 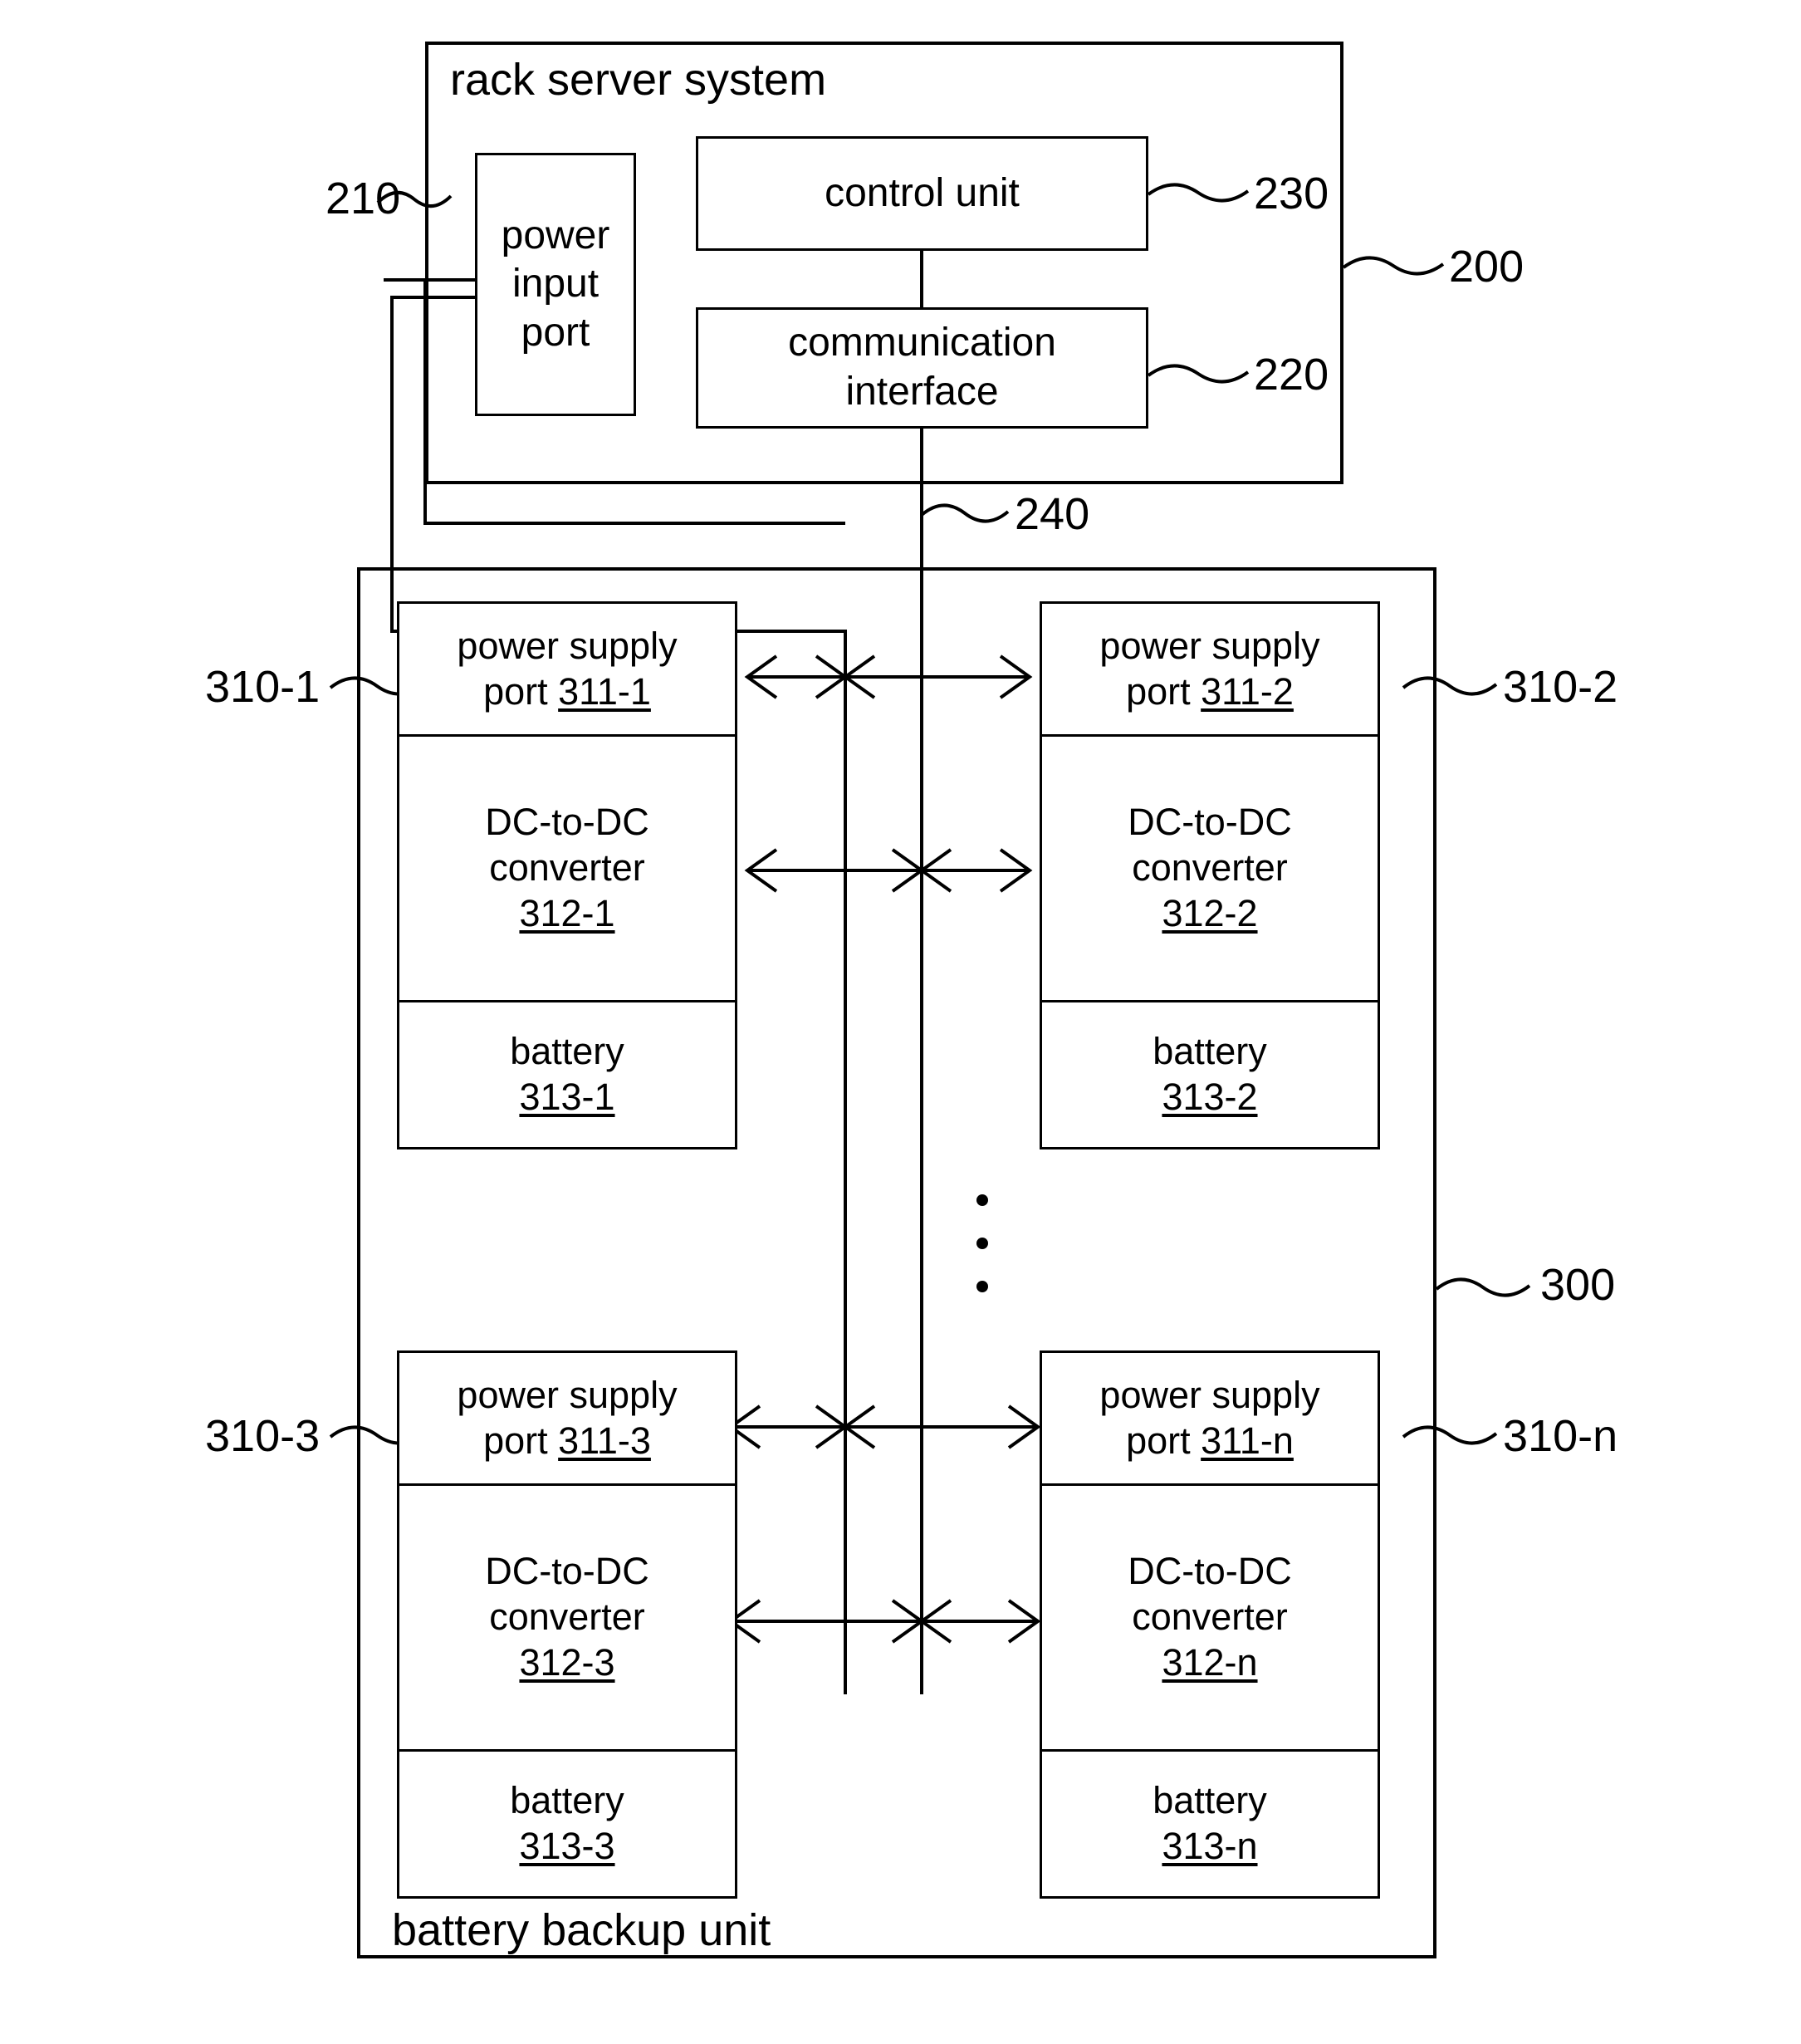 What do you see at coordinates (1210, 1051) in the screenshot?
I see `bat-2-line1: battery` at bounding box center [1210, 1051].